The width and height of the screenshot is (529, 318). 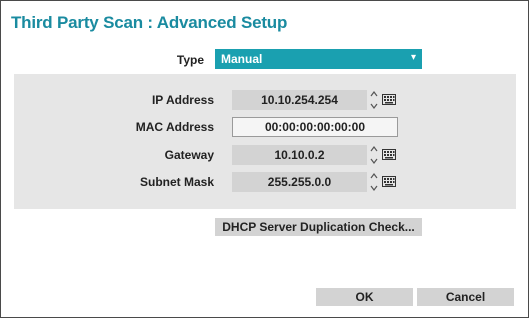 What do you see at coordinates (374, 182) in the screenshot?
I see `subnet-mask-spinner` at bounding box center [374, 182].